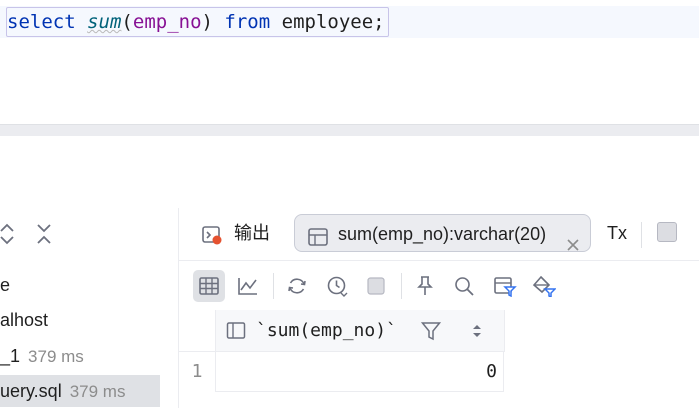  Describe the element at coordinates (31, 391) in the screenshot. I see `tree-item-label: uery.sql` at that location.